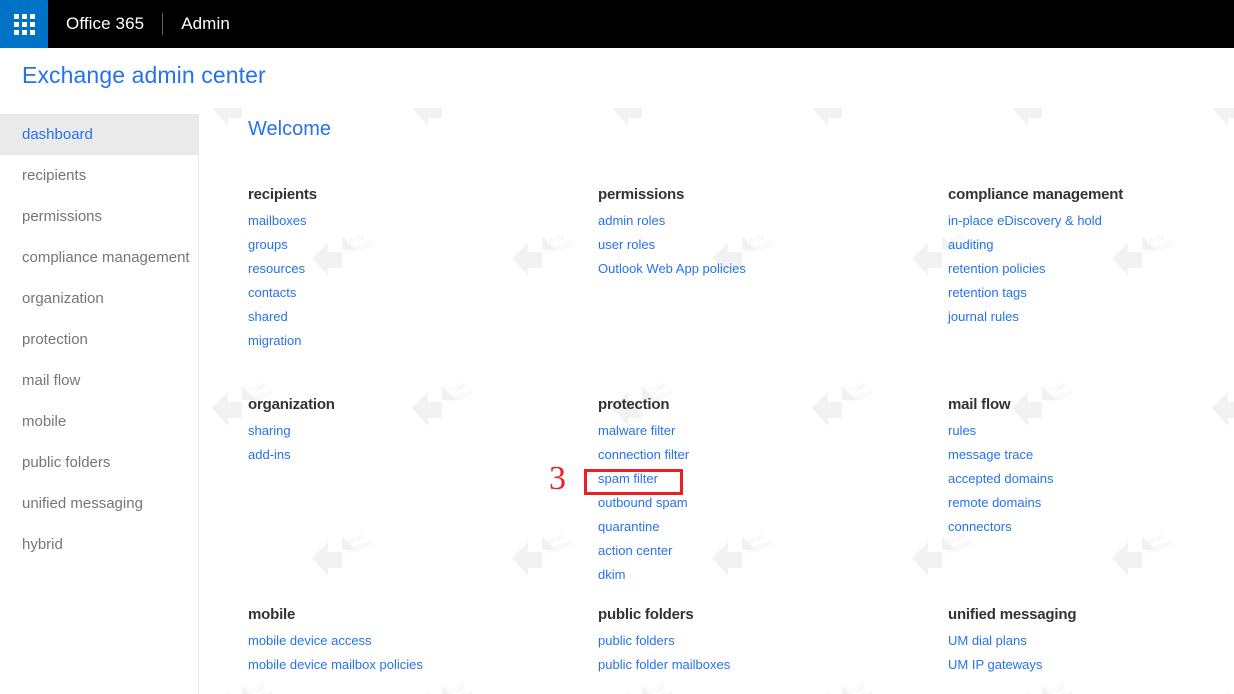  I want to click on section-link-connectors: connectors, so click(980, 527).